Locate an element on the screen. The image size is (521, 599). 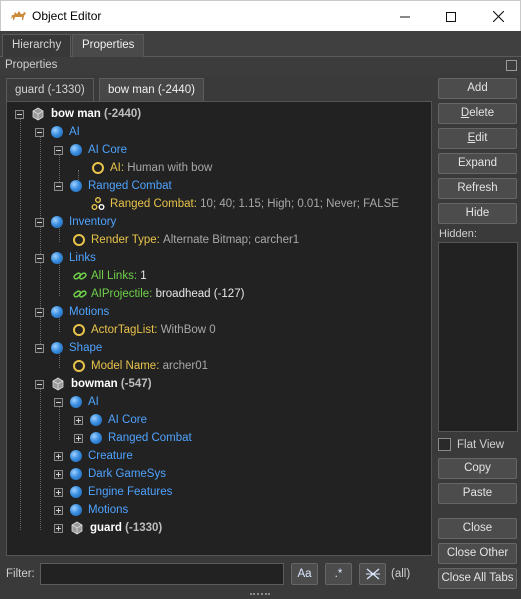
tree-root-guard: guard (-1330) is located at coordinates (108, 528).